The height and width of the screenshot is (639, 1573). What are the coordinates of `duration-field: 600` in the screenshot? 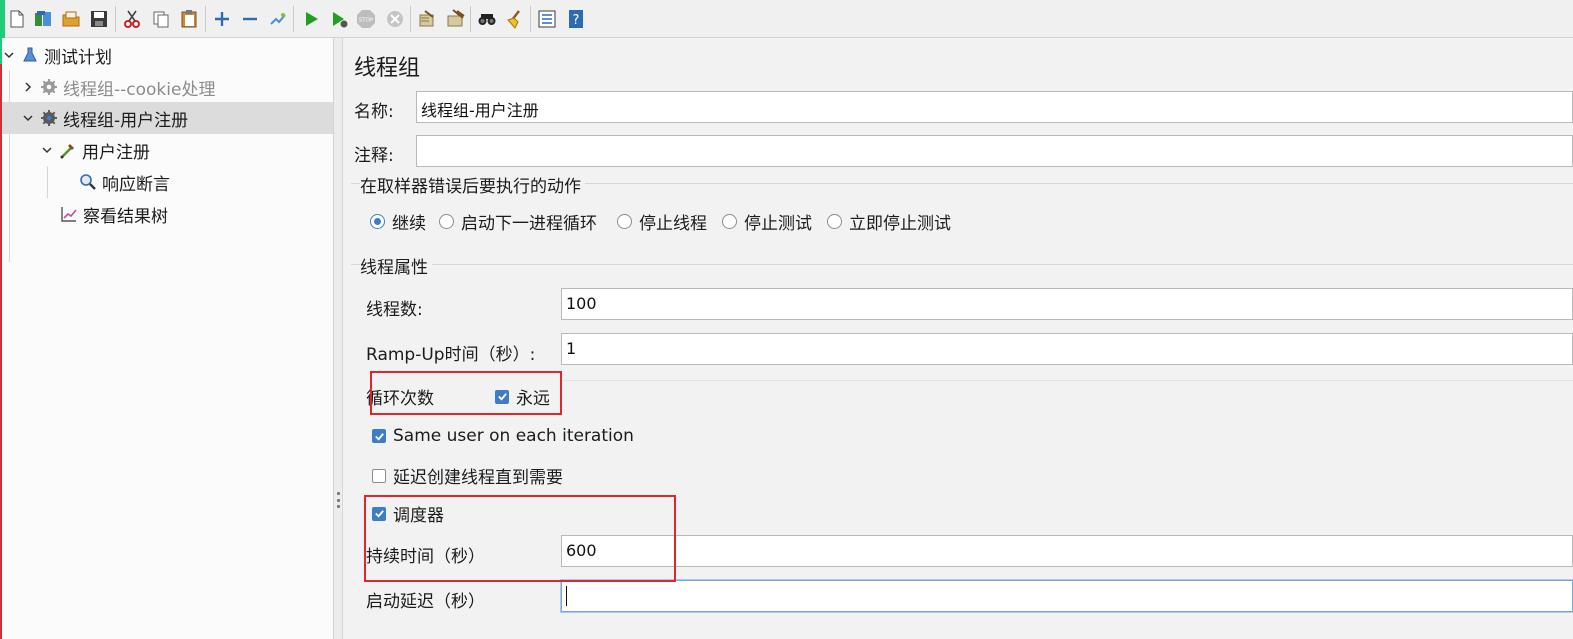 It's located at (1067, 551).